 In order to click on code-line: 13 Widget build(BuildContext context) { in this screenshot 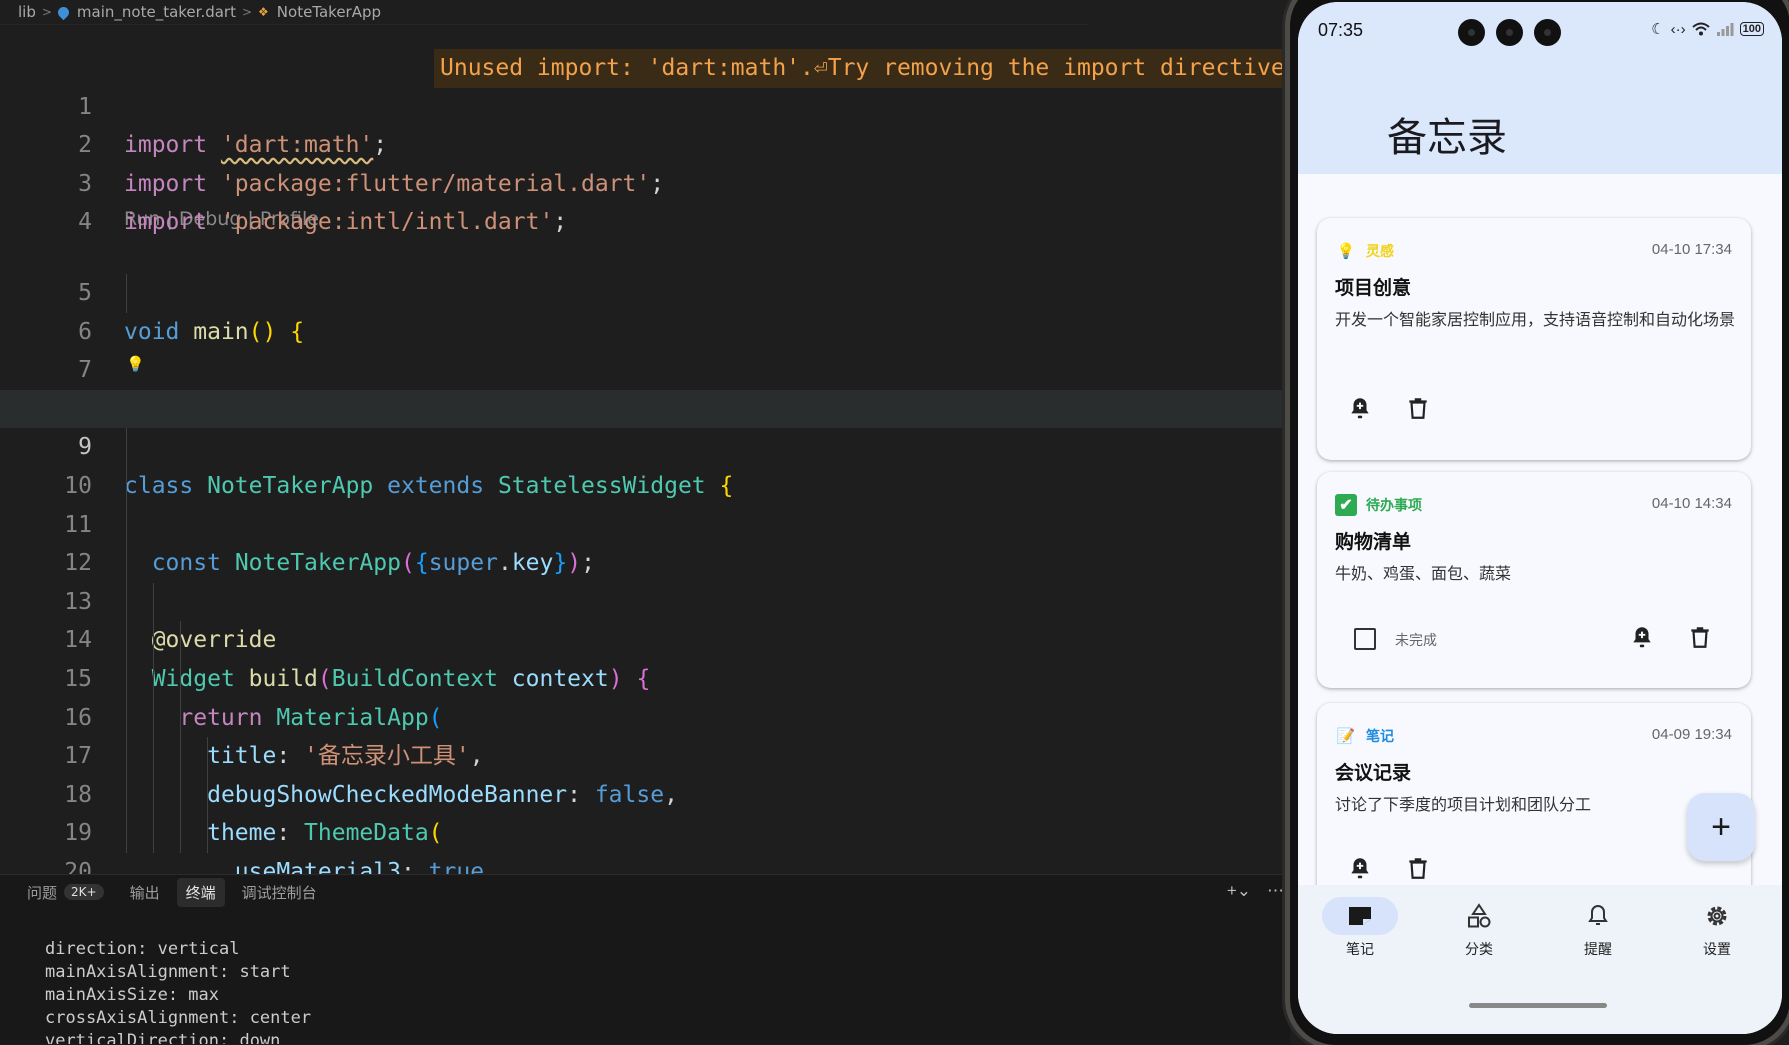, I will do `click(645, 618)`.